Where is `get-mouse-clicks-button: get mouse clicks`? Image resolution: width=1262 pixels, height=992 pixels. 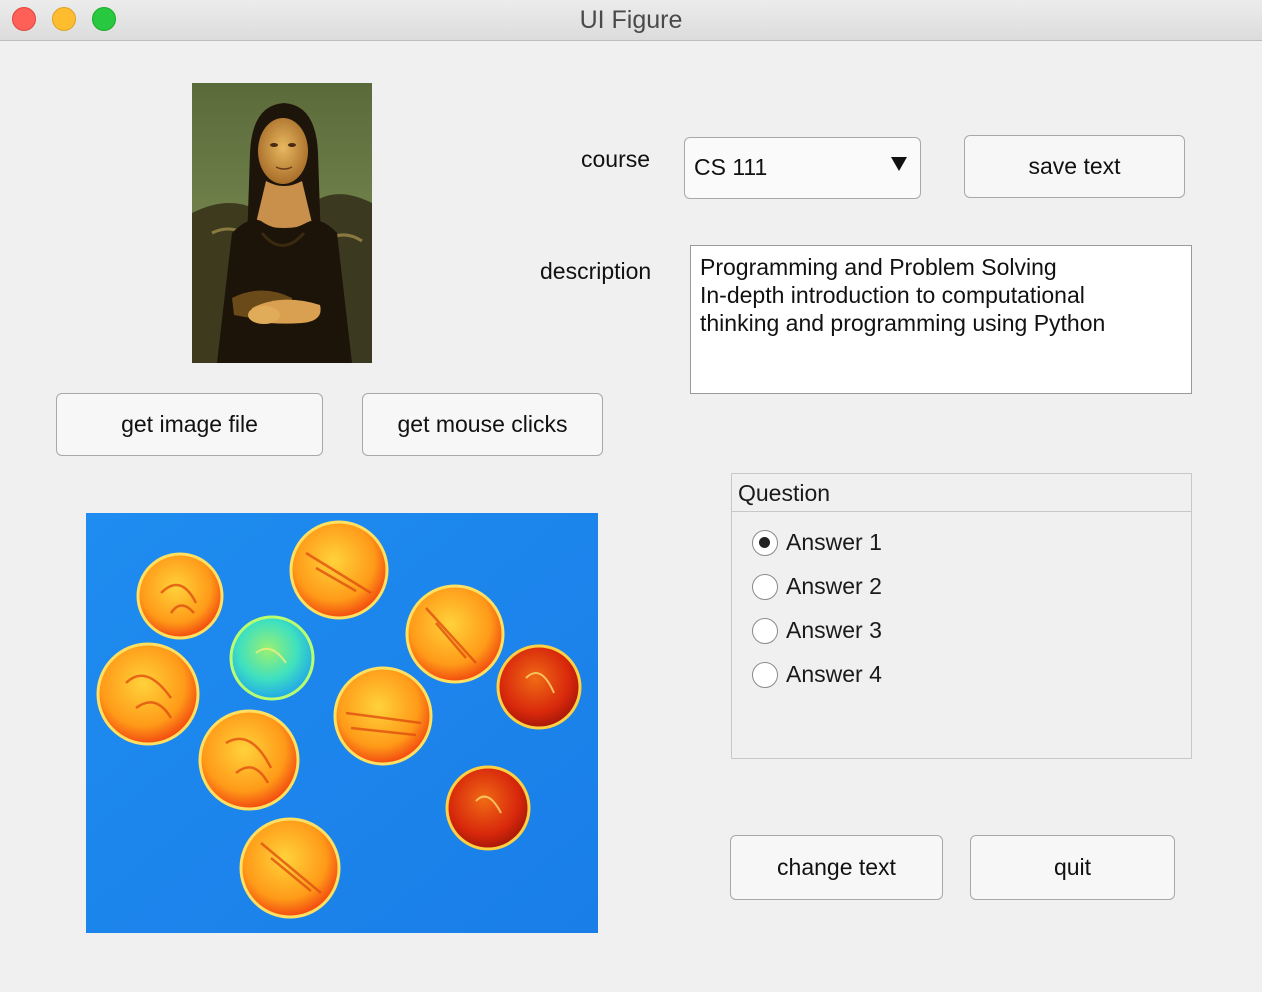 get-mouse-clicks-button: get mouse clicks is located at coordinates (482, 424).